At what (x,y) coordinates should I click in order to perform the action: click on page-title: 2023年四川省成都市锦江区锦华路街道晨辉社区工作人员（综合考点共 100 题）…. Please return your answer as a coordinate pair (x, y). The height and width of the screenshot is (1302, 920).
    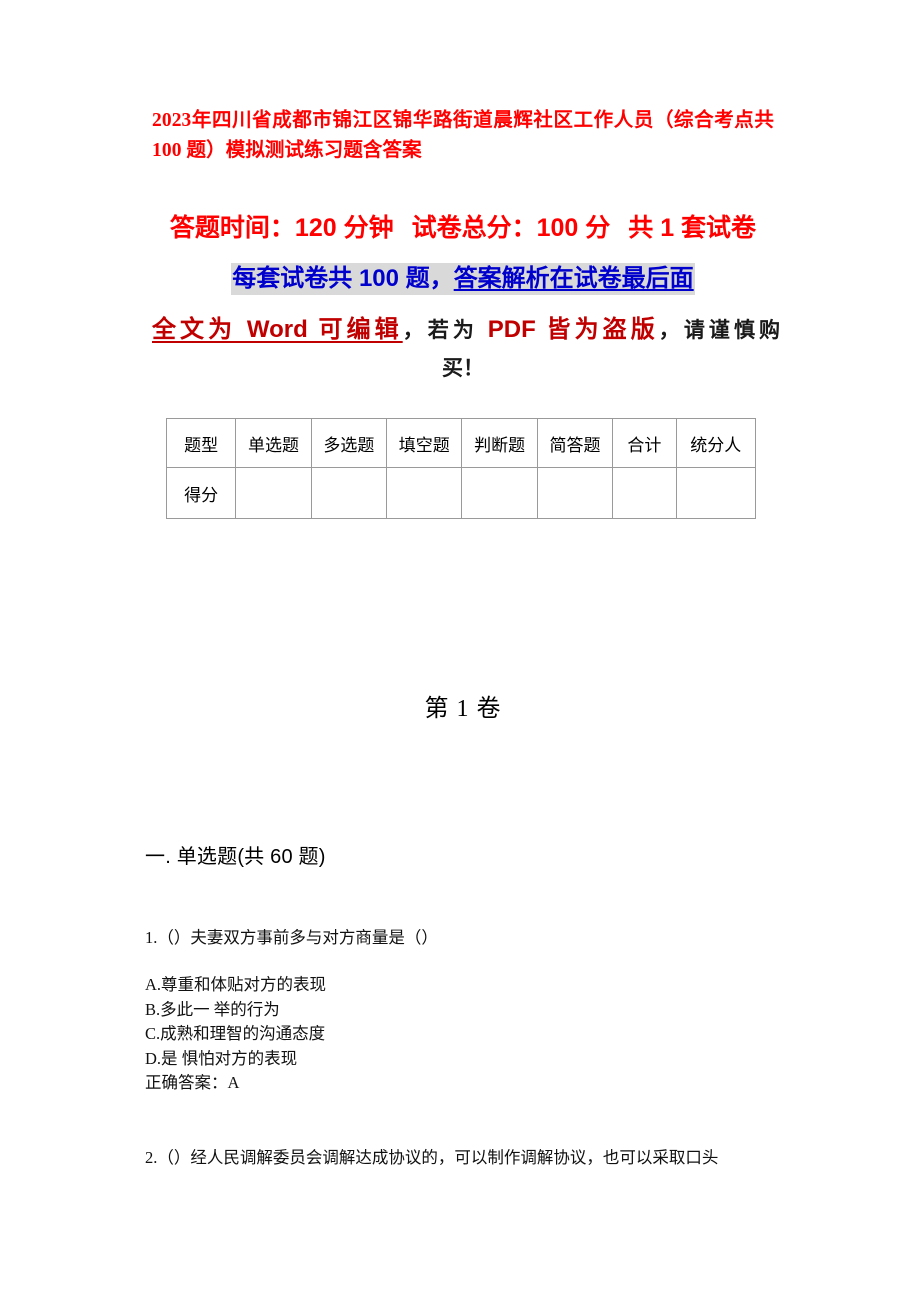
    Looking at the image, I should click on (463, 135).